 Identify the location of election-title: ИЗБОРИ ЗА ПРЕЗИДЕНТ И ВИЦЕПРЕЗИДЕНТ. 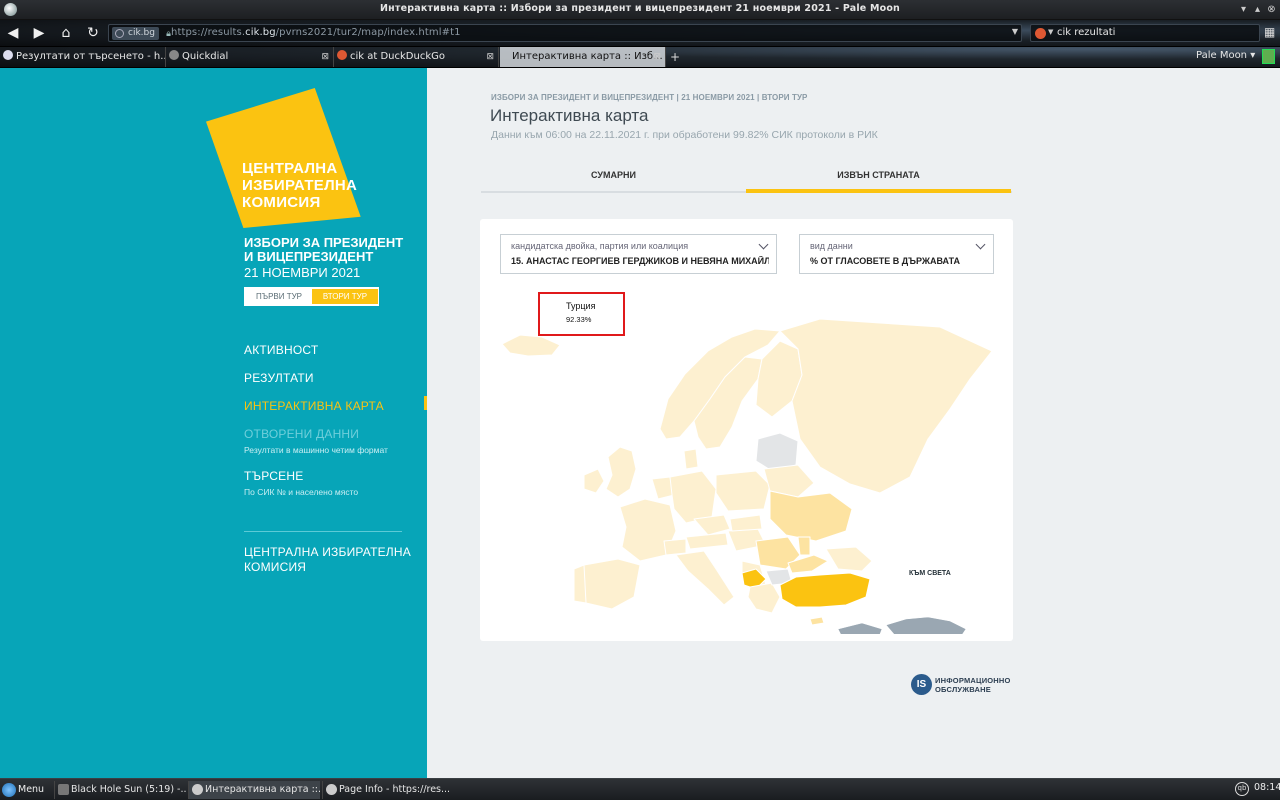
(324, 249).